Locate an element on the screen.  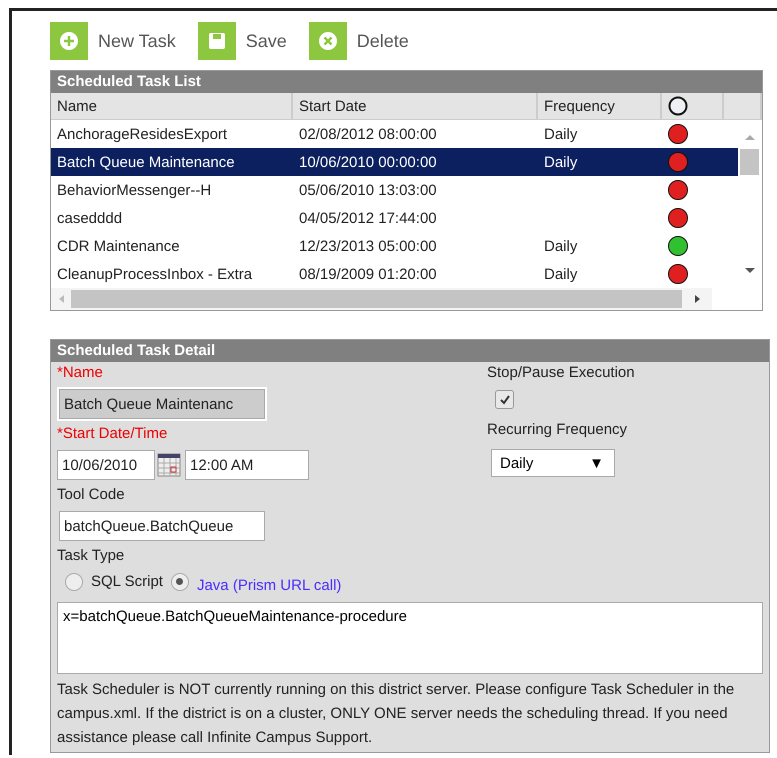
field-label: Recurring Frequency is located at coordinates (557, 430).